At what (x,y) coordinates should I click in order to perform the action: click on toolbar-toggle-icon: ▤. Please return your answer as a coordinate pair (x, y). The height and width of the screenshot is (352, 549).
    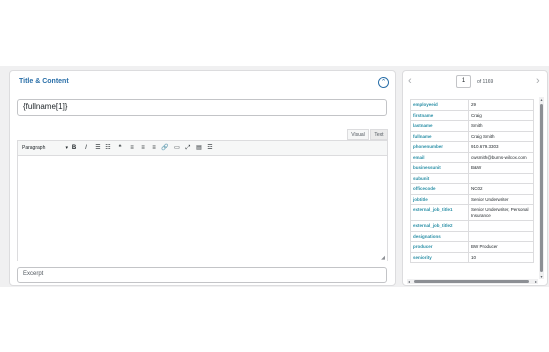
    Looking at the image, I should click on (199, 148).